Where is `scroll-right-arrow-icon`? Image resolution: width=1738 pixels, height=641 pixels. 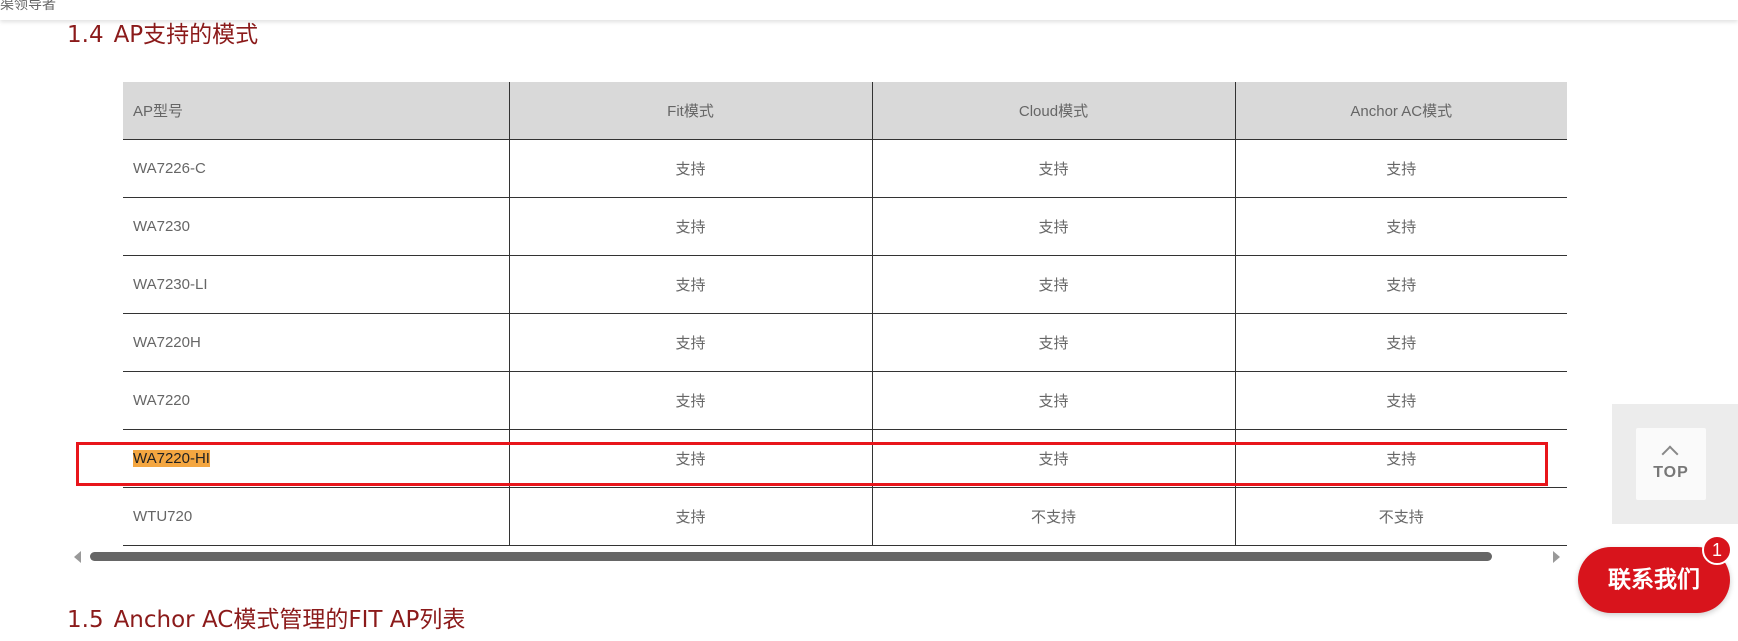 scroll-right-arrow-icon is located at coordinates (1556, 557).